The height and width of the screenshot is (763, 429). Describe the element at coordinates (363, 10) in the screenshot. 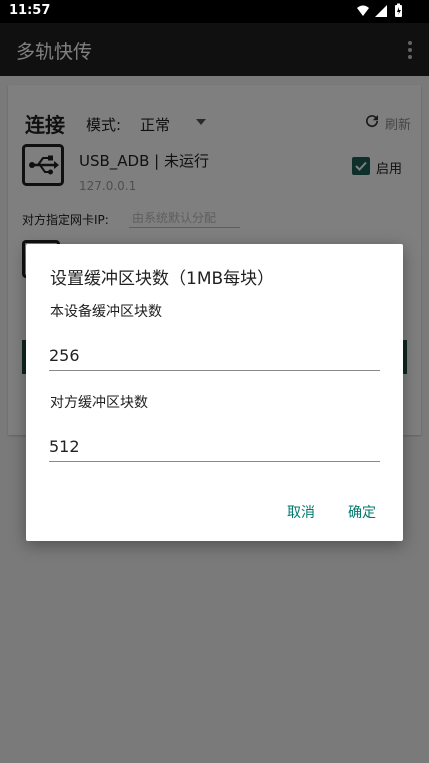

I see `wifi-icon` at that location.